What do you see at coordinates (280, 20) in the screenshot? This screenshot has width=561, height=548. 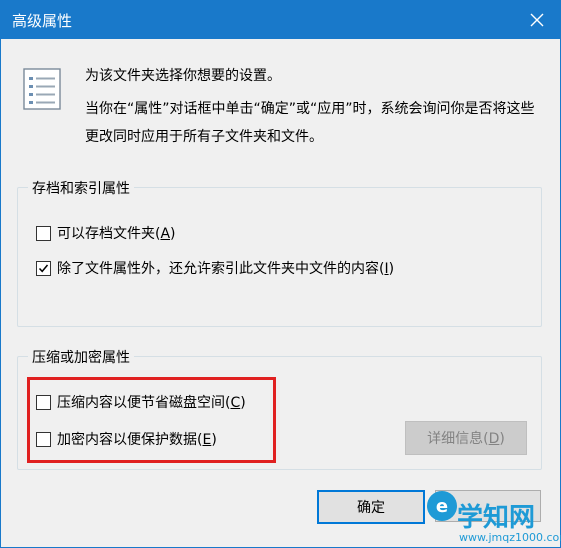 I see `title-bar: 高级属性` at bounding box center [280, 20].